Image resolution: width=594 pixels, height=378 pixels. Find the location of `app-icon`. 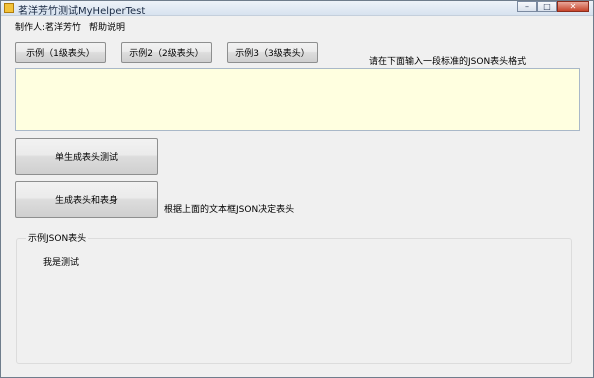

app-icon is located at coordinates (9, 8).